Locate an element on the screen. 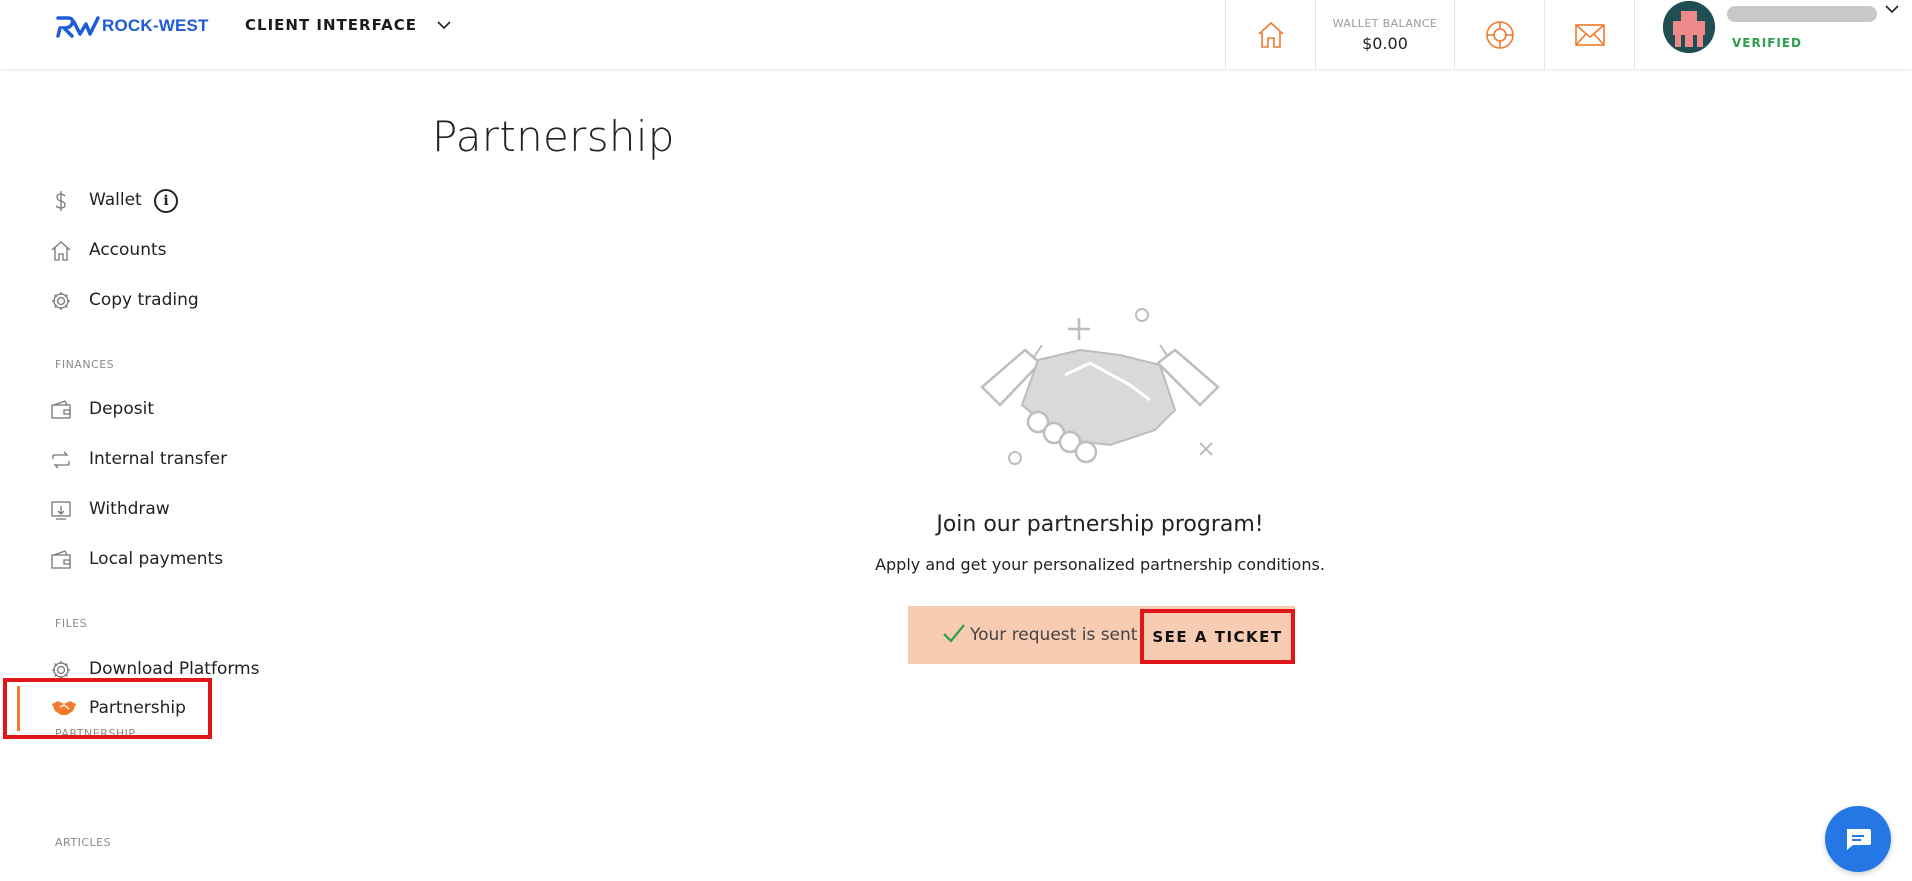 This screenshot has width=1912, height=881. sidebar-item-label: Local payments is located at coordinates (156, 559).